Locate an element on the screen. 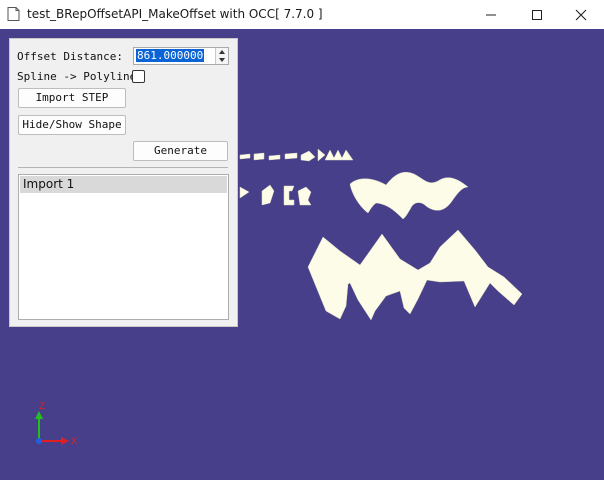 This screenshot has width=604, height=480. minimize-button is located at coordinates (491, 14).